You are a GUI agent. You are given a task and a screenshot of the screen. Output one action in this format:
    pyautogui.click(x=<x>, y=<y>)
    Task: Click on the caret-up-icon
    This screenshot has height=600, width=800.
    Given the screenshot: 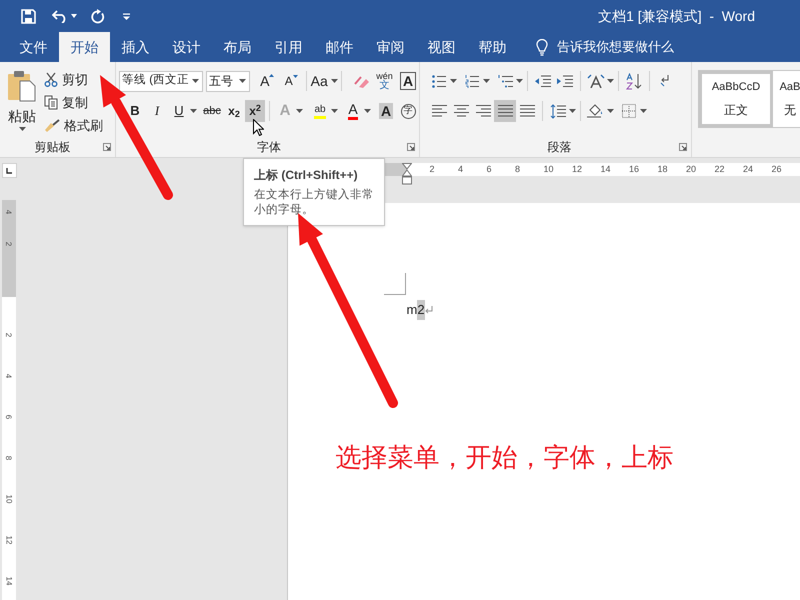 What is the action you would take?
    pyautogui.click(x=271, y=75)
    